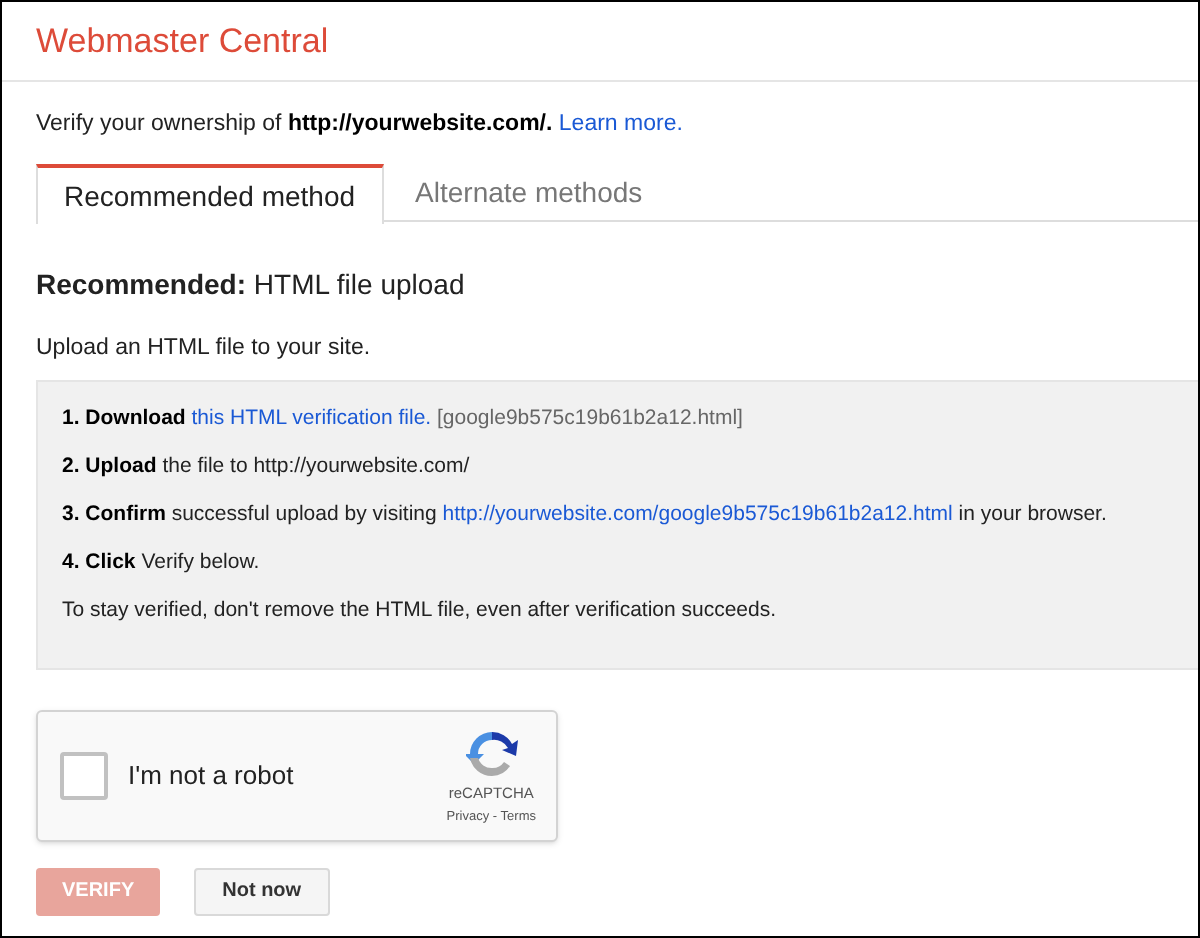 This screenshot has width=1200, height=938. Describe the element at coordinates (182, 41) in the screenshot. I see `page-title: Webmaster Central` at that location.